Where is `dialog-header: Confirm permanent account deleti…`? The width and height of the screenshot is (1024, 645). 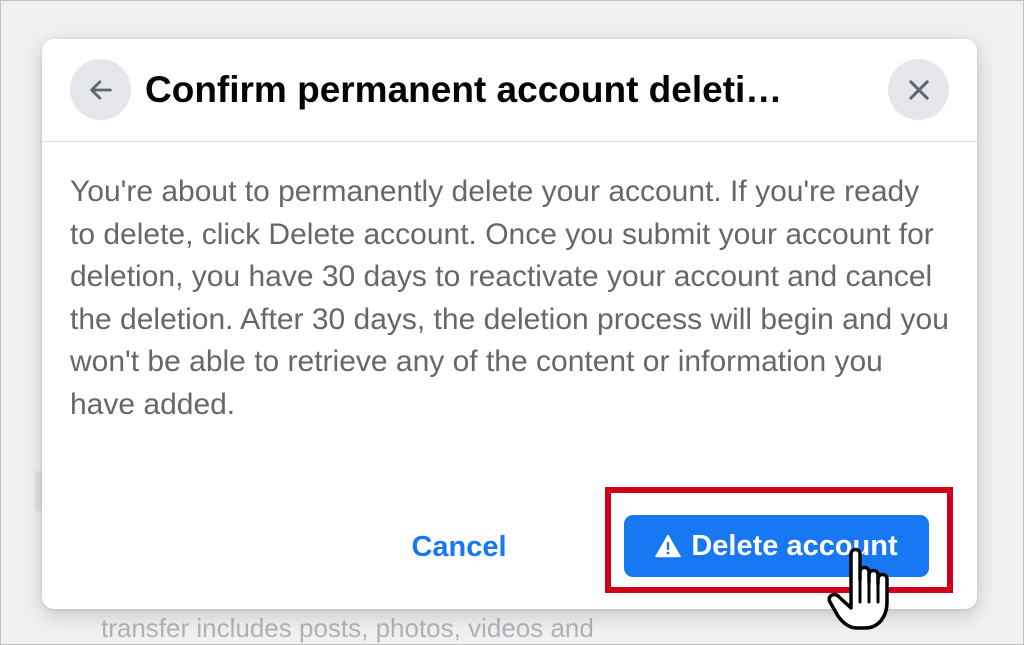 dialog-header: Confirm permanent account deleti… is located at coordinates (509, 90).